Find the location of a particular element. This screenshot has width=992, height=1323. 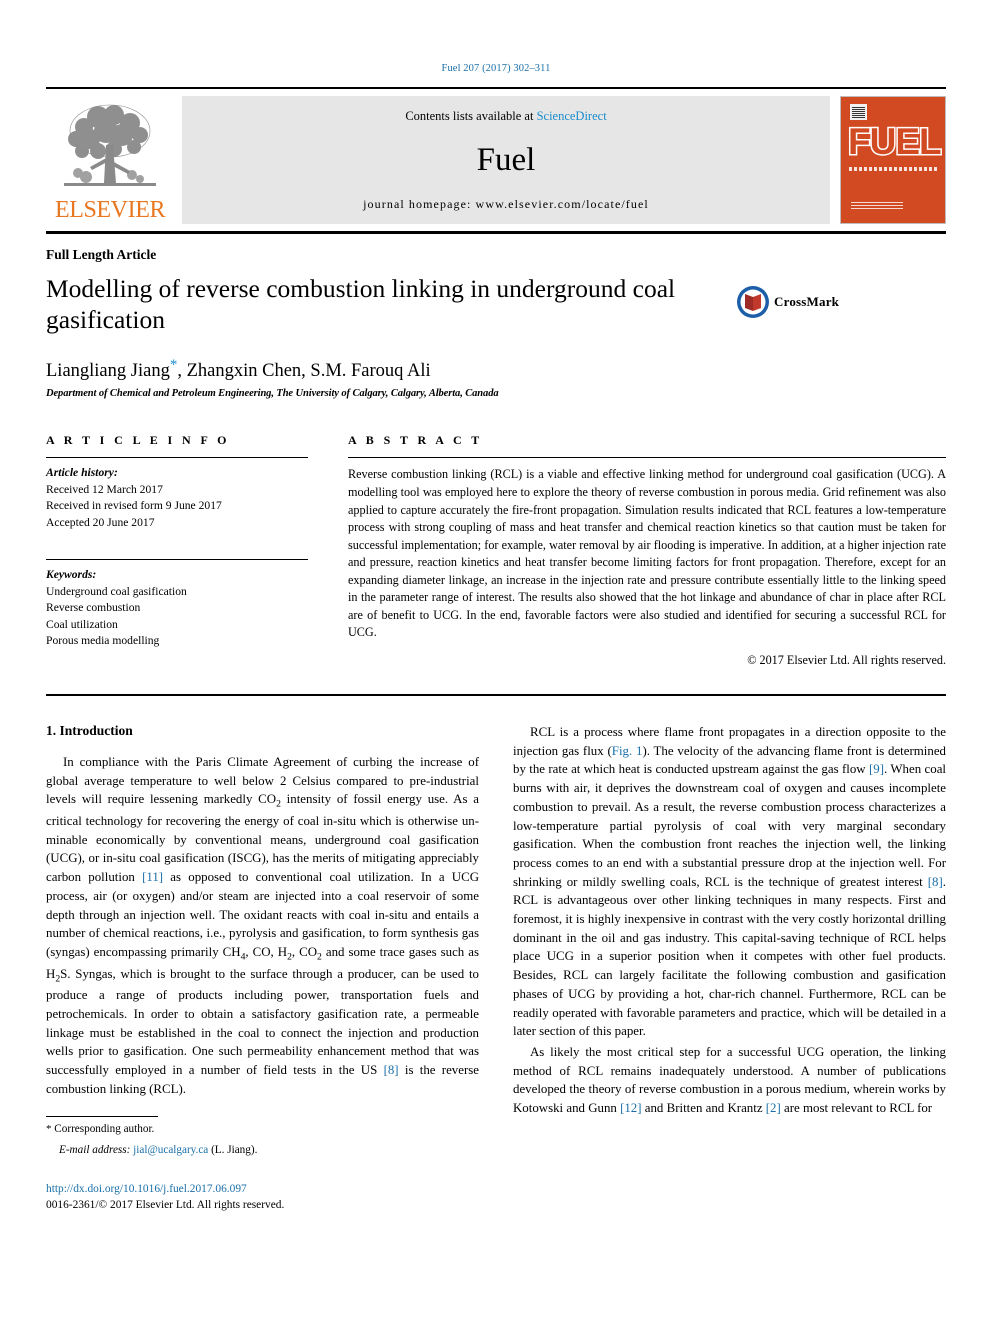

email-link: jial@ucalgary.ca is located at coordinates (170, 1150).